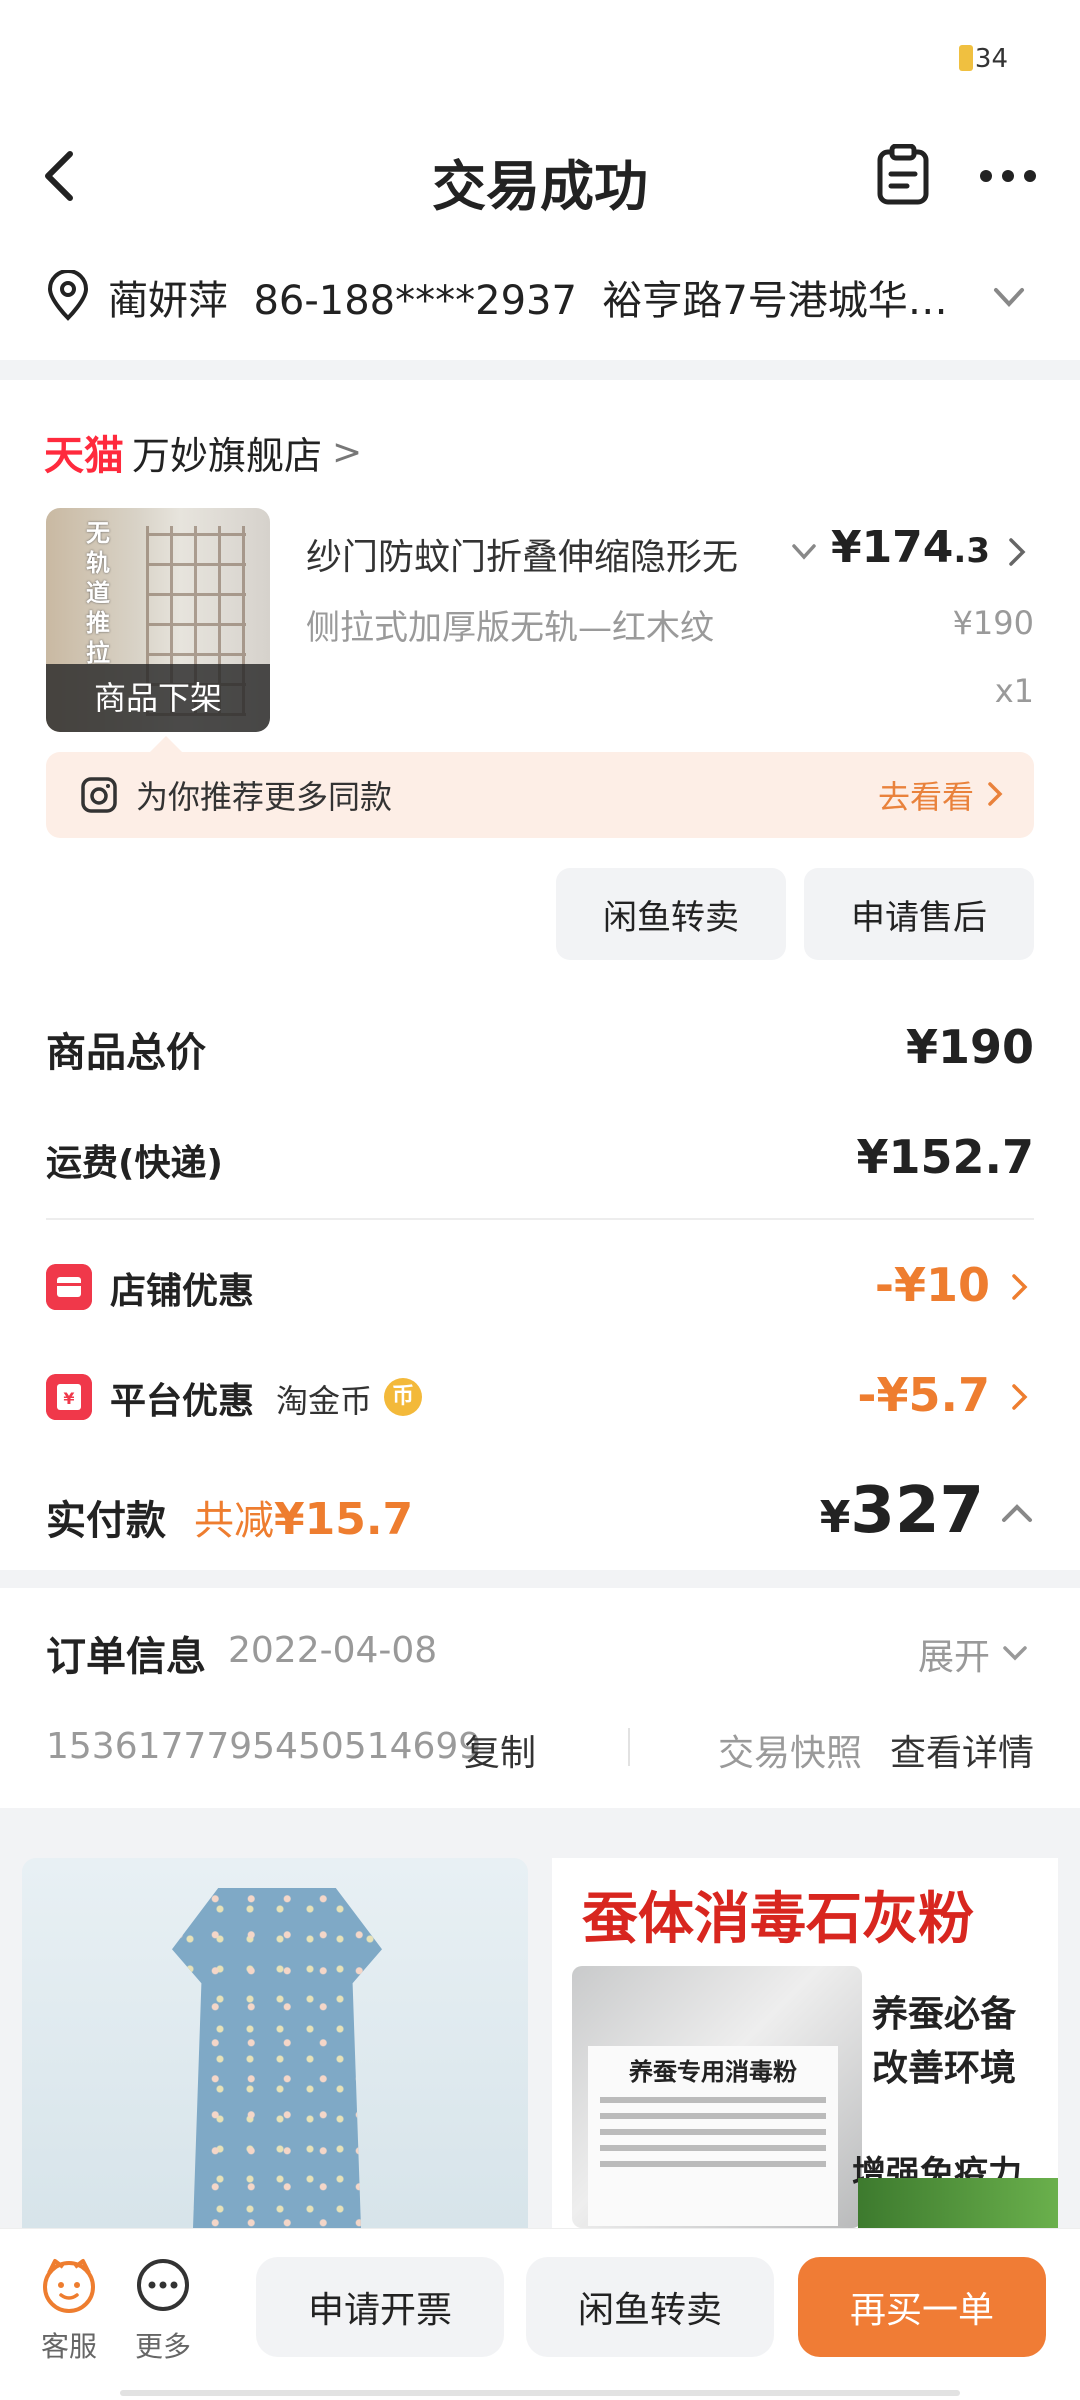  Describe the element at coordinates (415, 301) in the screenshot. I see `recipient-phone: 86-188****2937` at that location.